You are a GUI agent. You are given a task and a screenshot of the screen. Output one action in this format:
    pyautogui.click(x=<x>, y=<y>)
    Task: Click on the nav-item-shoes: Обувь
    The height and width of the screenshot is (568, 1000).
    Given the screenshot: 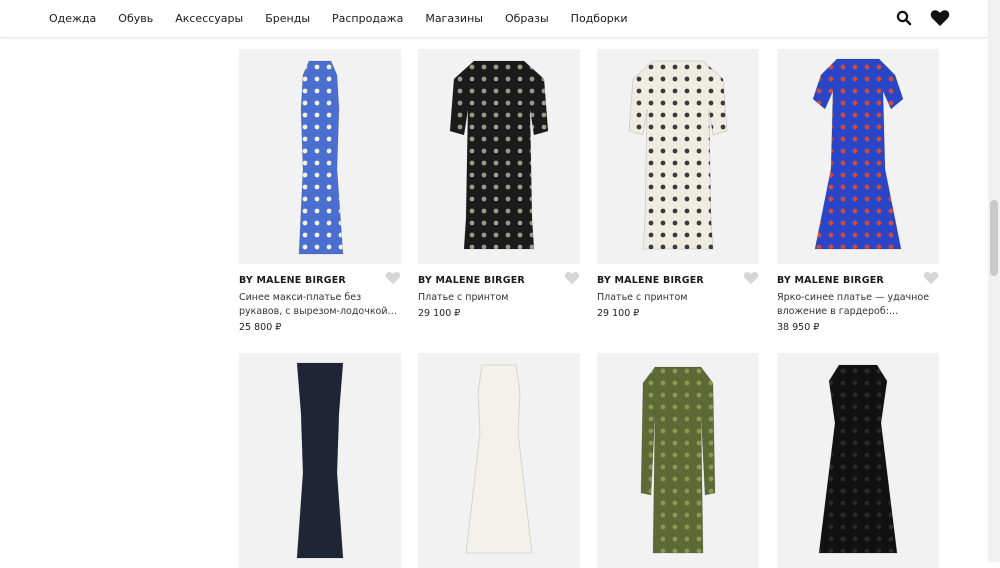 What is the action you would take?
    pyautogui.click(x=135, y=18)
    